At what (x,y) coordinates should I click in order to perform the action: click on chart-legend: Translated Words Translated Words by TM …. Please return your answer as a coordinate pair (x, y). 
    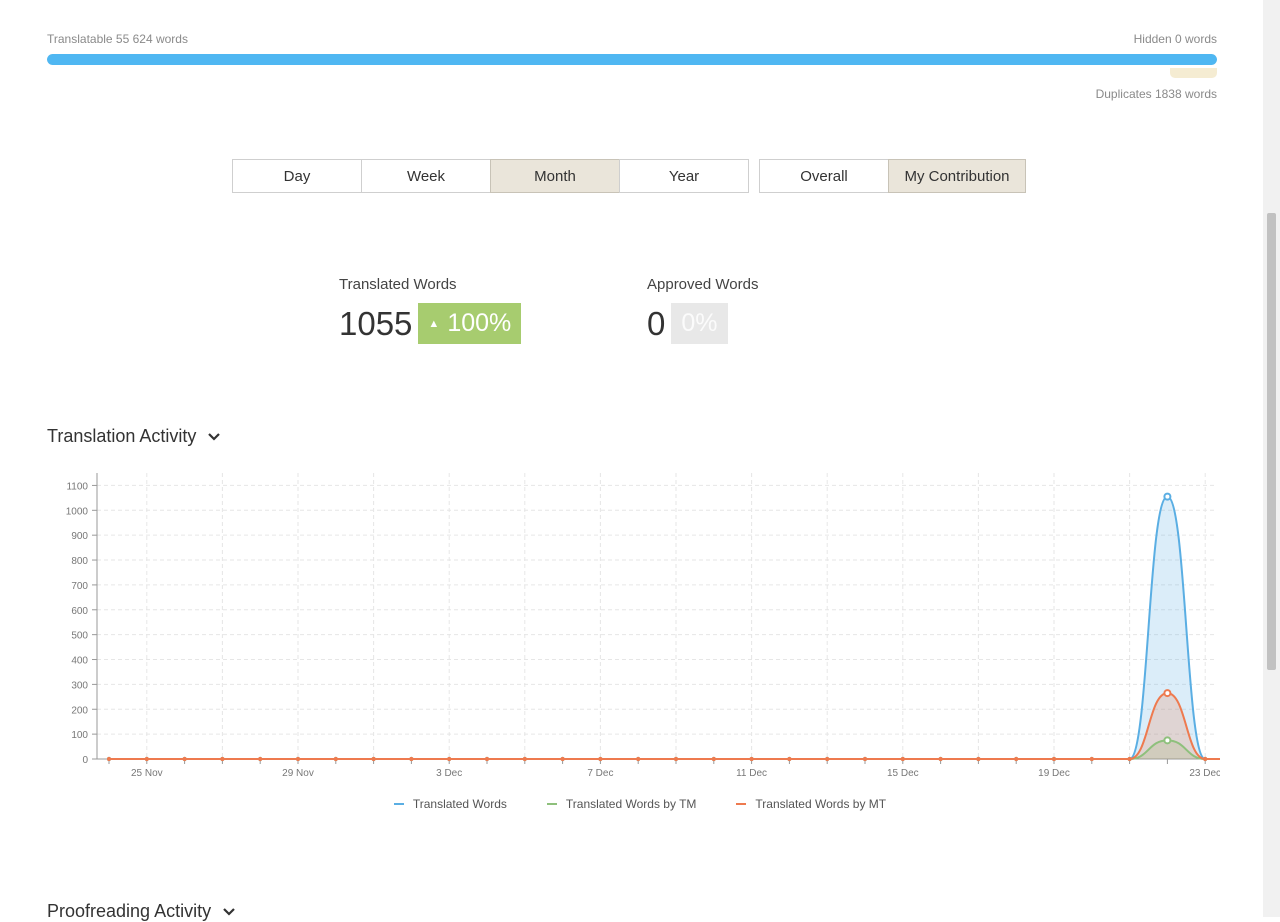
    Looking at the image, I should click on (640, 804).